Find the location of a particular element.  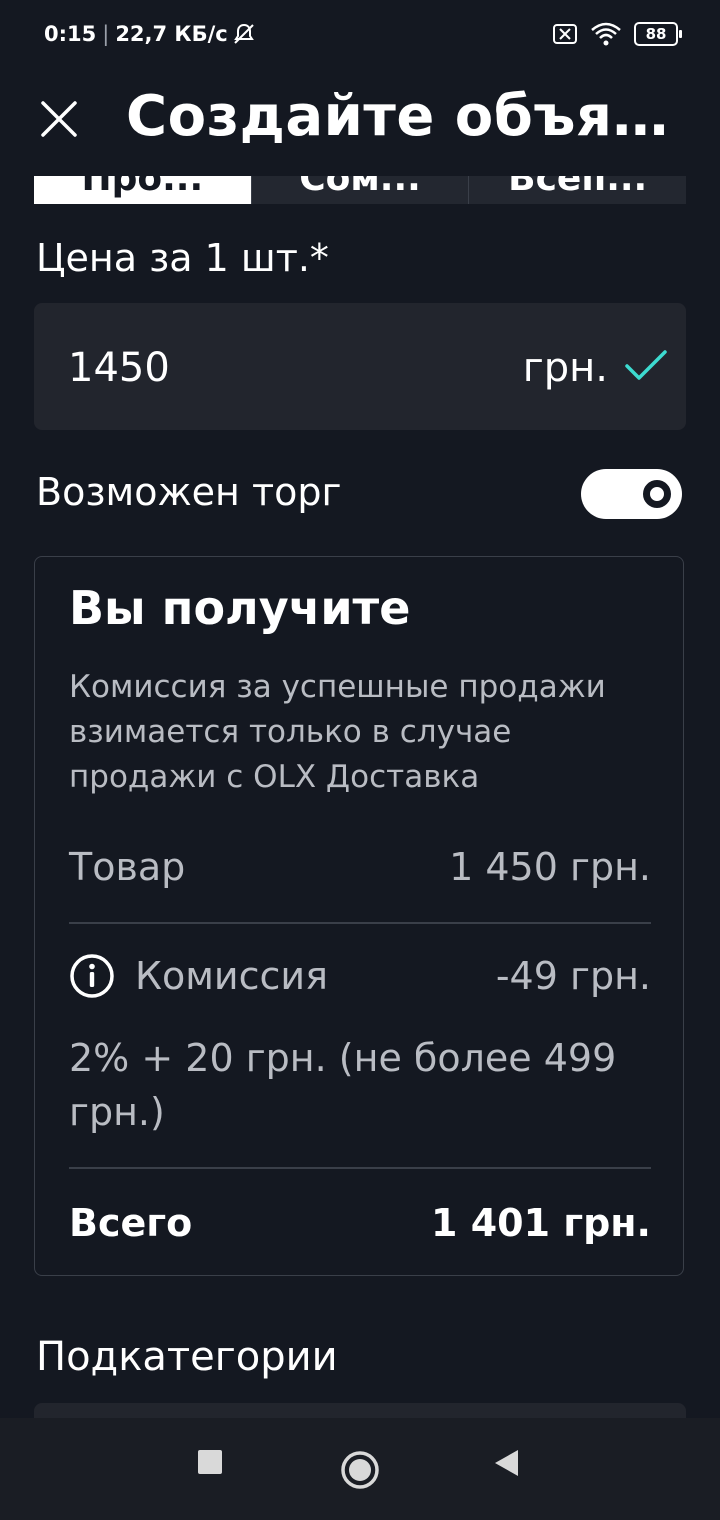

check-icon is located at coordinates (646, 365).